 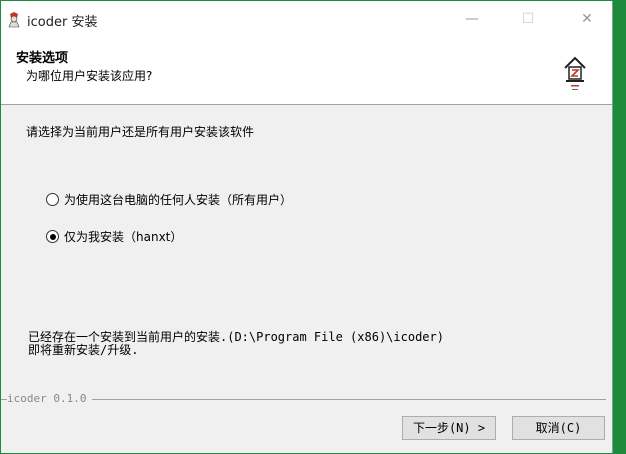 What do you see at coordinates (306, 19) in the screenshot?
I see `title-bar: icoder 安装 — ☐ ✕` at bounding box center [306, 19].